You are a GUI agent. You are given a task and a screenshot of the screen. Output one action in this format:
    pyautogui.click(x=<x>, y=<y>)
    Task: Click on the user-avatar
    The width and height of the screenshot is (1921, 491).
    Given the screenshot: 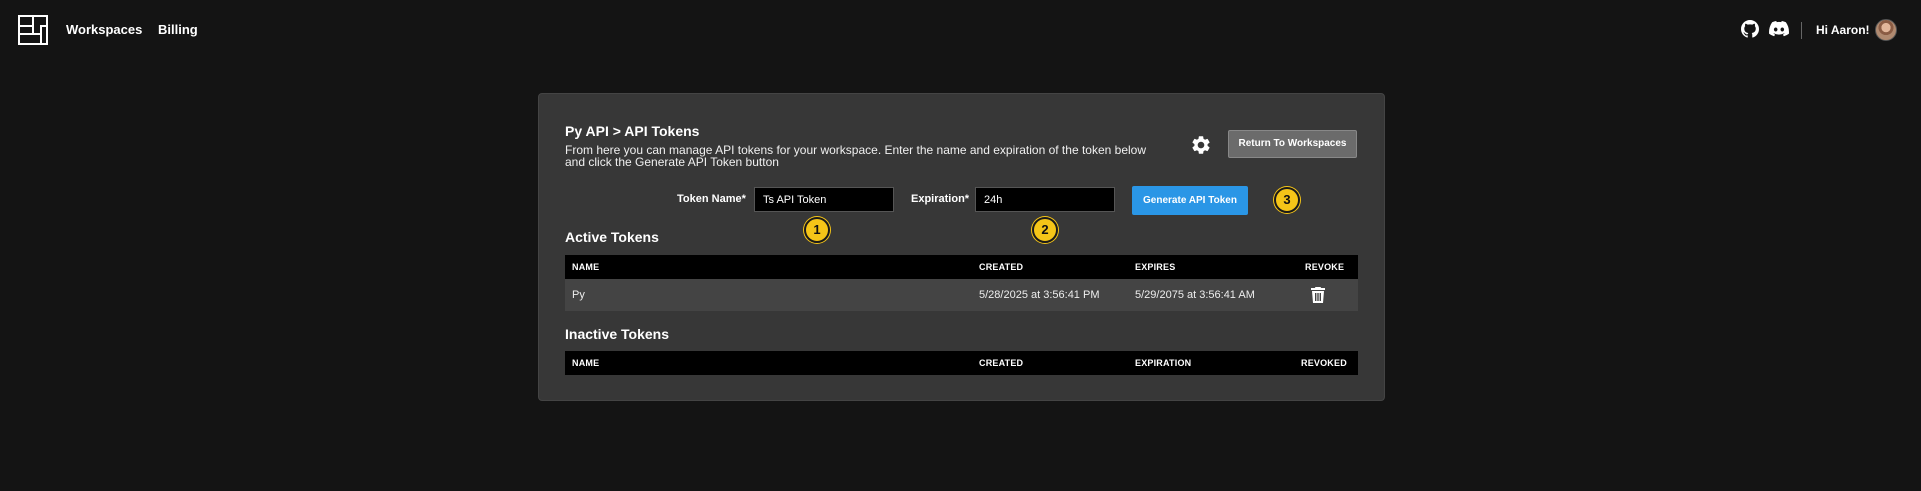 What is the action you would take?
    pyautogui.click(x=1886, y=30)
    